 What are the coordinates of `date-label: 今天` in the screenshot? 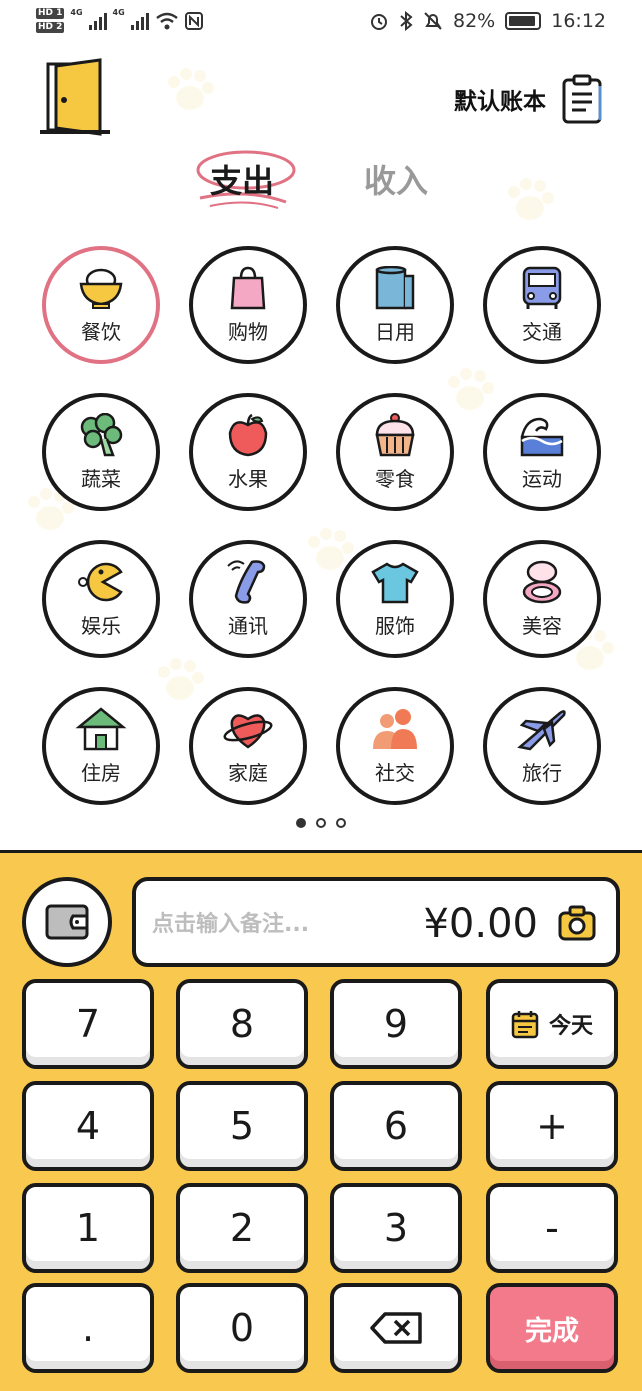 It's located at (570, 1026).